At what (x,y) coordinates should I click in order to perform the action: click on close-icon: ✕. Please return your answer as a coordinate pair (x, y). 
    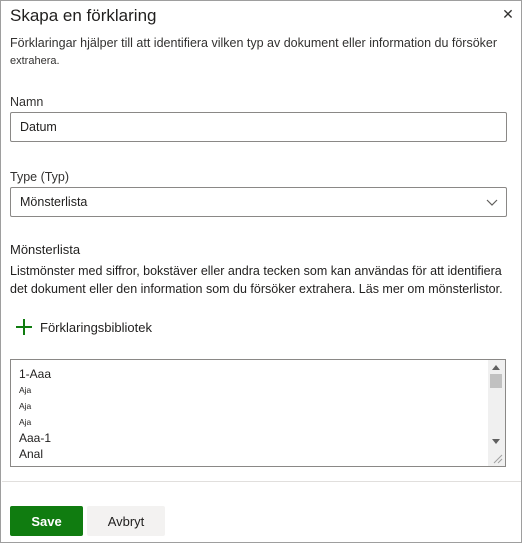
    Looking at the image, I should click on (508, 14).